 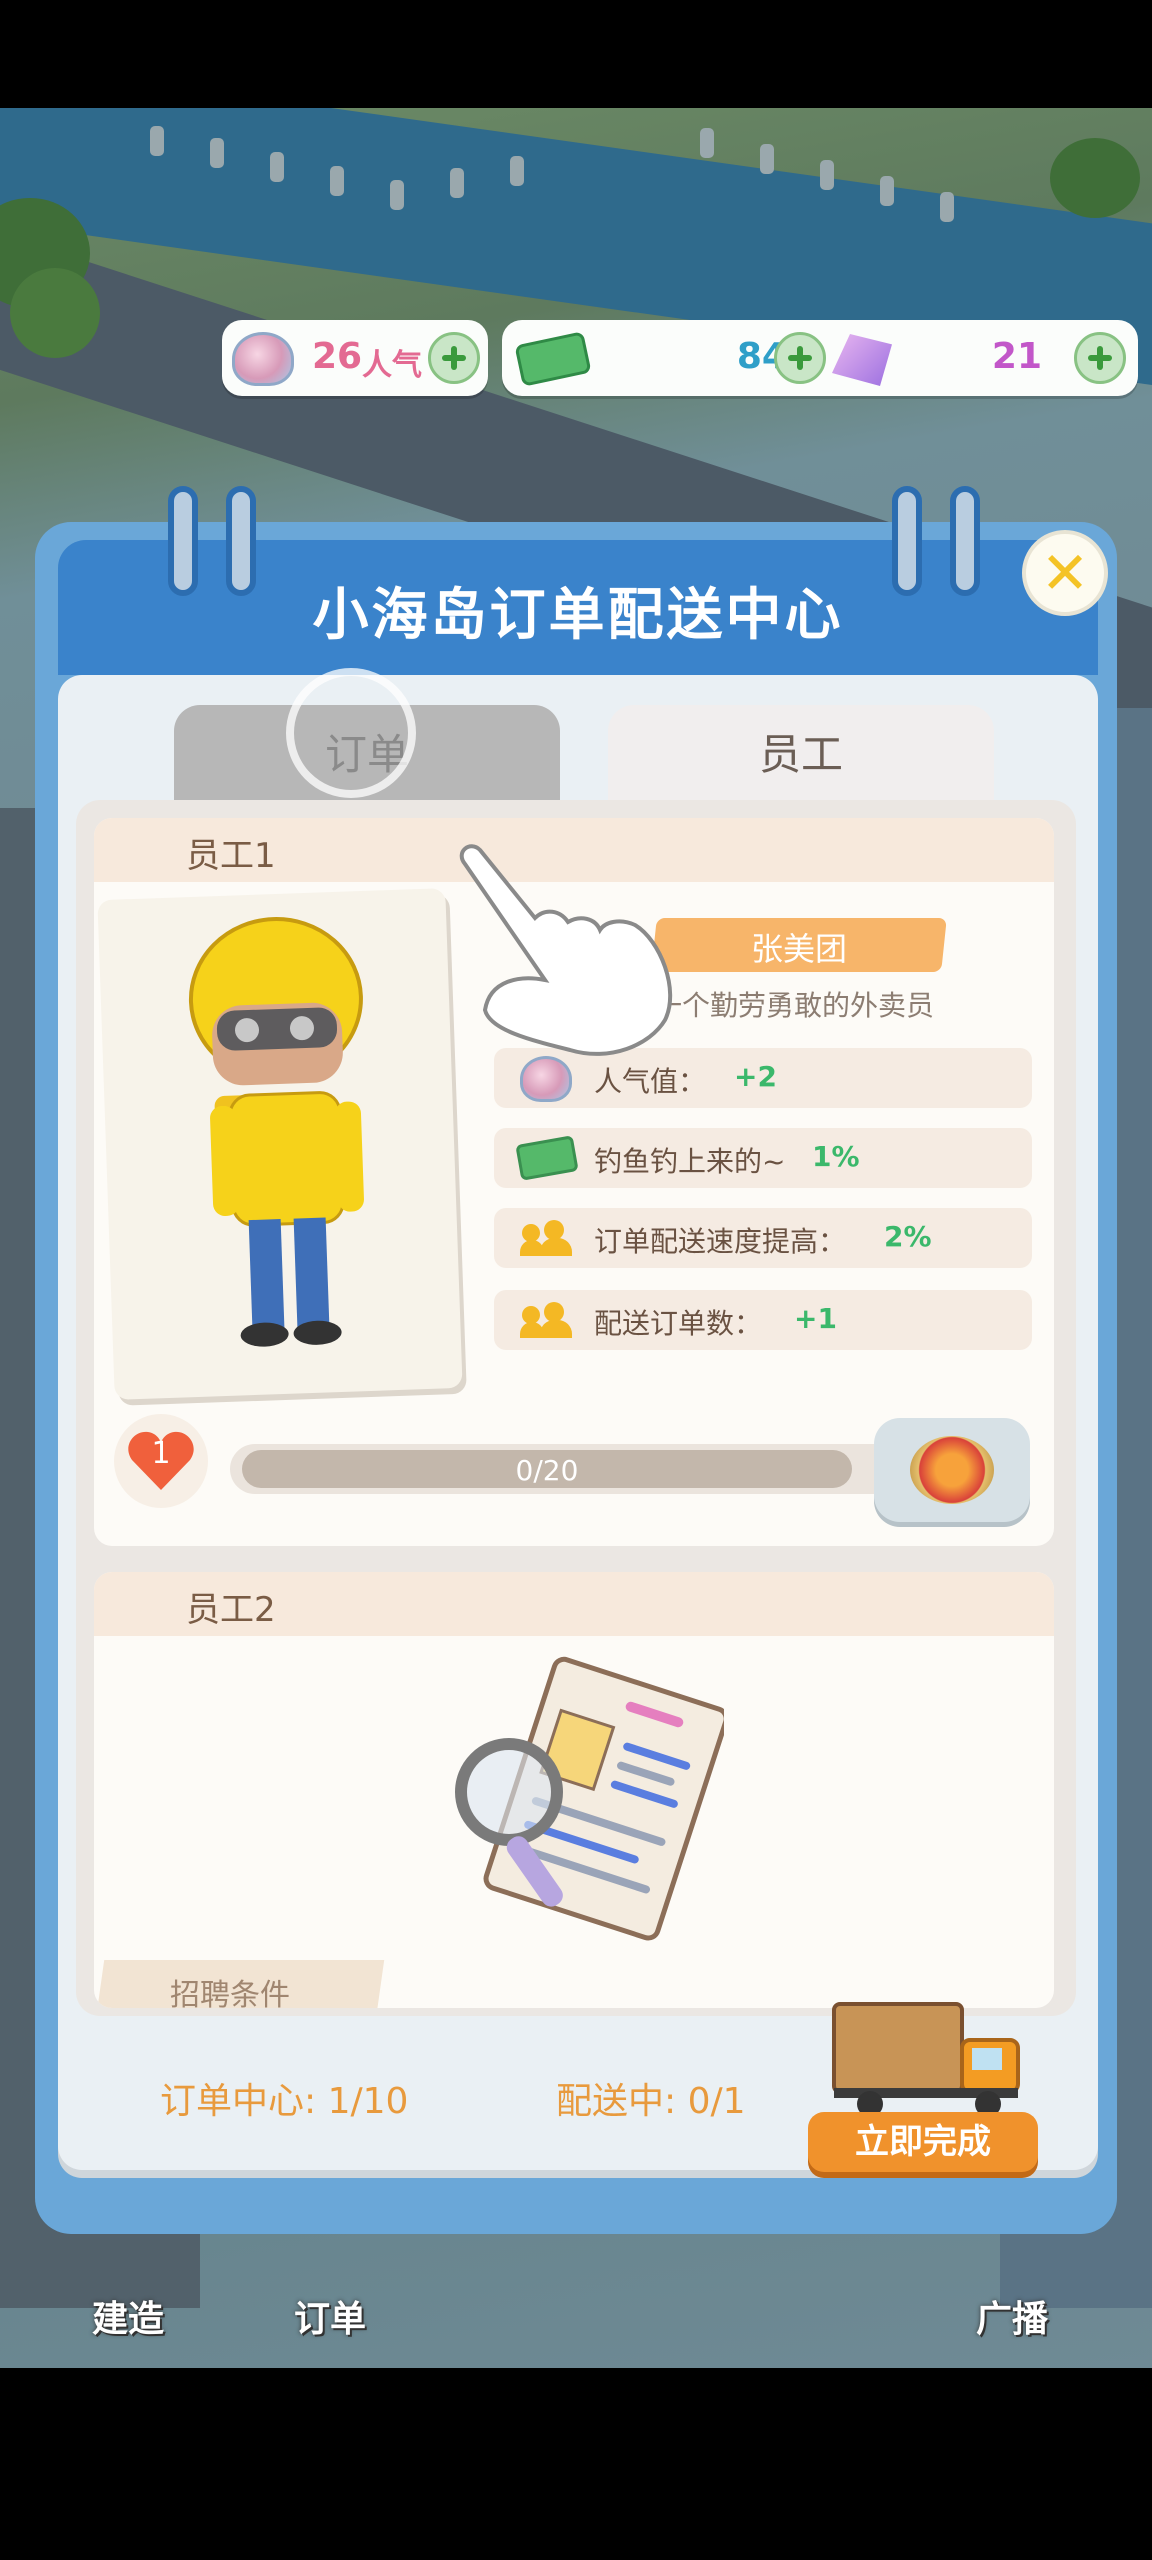 What do you see at coordinates (585, 1469) in the screenshot?
I see `progress-bar: 0/20` at bounding box center [585, 1469].